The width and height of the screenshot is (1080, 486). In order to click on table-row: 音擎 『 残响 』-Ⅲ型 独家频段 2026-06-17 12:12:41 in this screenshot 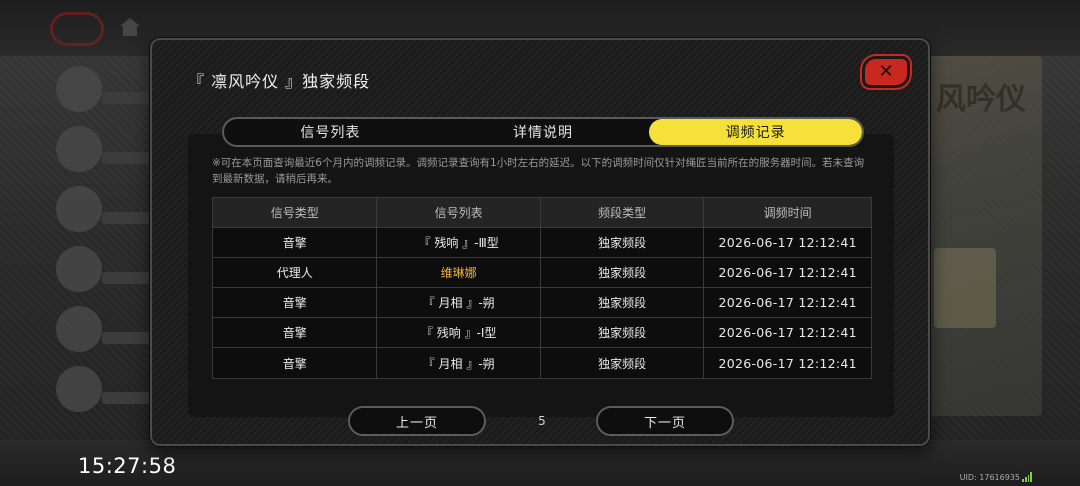, I will do `click(542, 243)`.